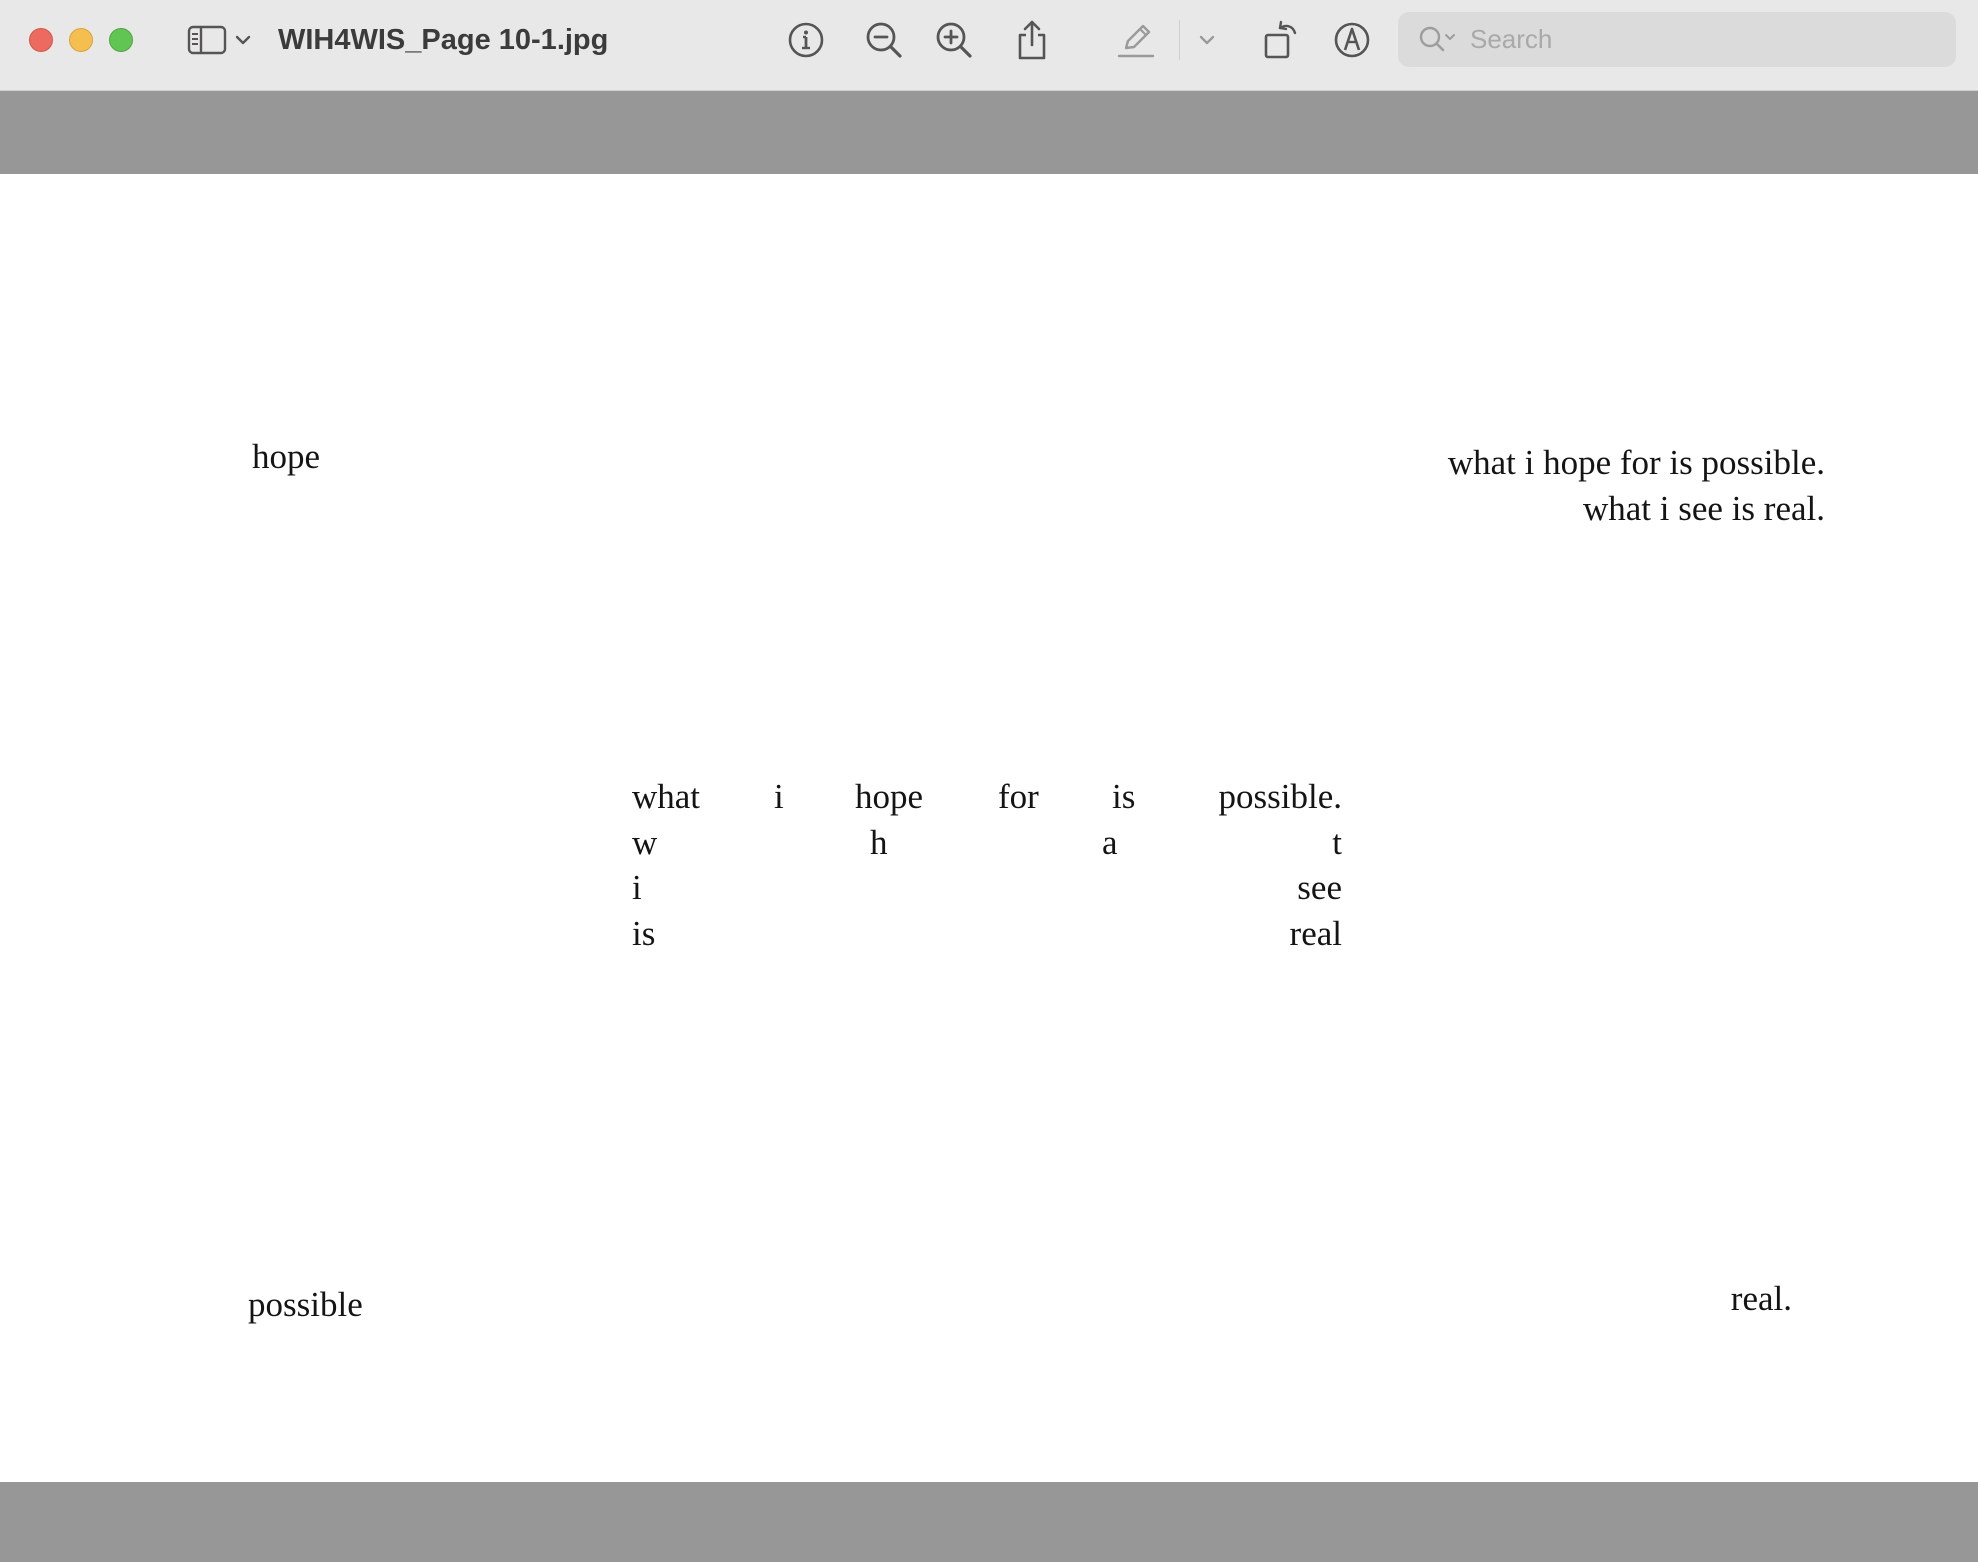 The height and width of the screenshot is (1562, 1978). I want to click on rotate-button, so click(1281, 40).